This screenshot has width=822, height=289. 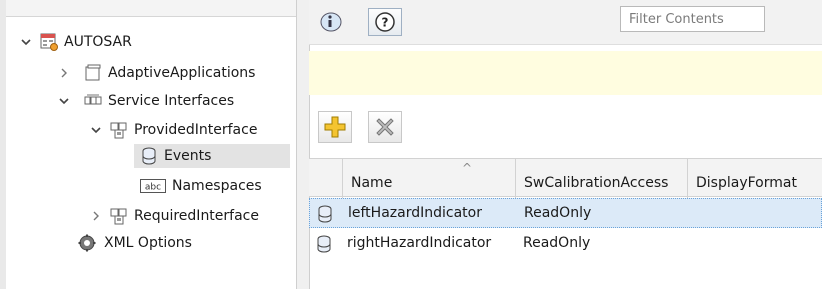 I want to click on tree-node-adaptive-applications: AdaptiveApplications, so click(x=155, y=73).